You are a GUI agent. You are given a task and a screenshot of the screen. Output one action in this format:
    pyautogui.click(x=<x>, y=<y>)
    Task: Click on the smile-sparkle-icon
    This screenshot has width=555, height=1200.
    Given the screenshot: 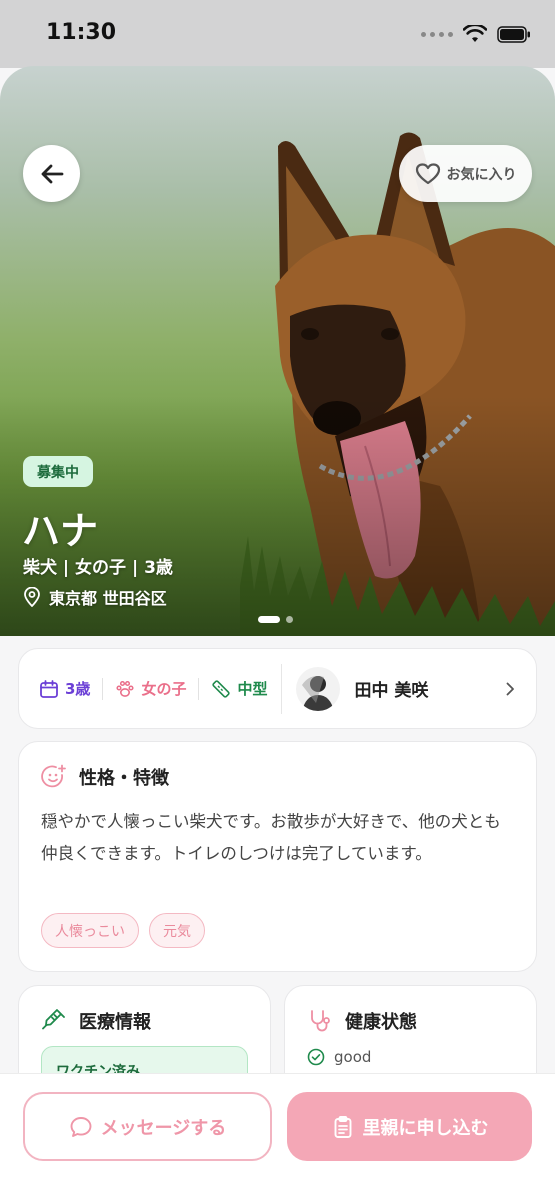 What is the action you would take?
    pyautogui.click(x=53, y=776)
    